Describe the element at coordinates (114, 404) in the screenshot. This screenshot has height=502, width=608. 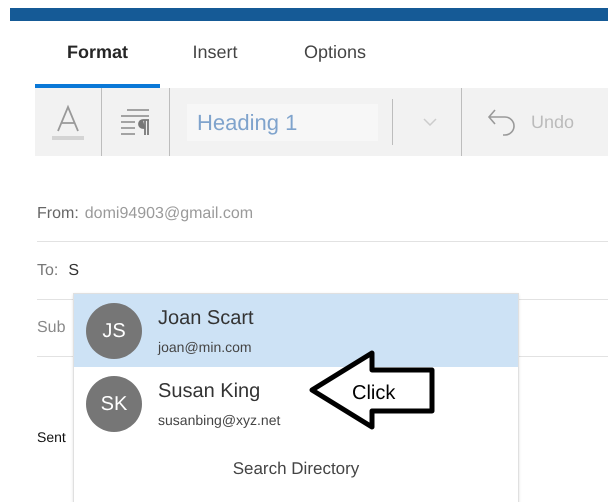
I see `contact-avatar: SK` at that location.